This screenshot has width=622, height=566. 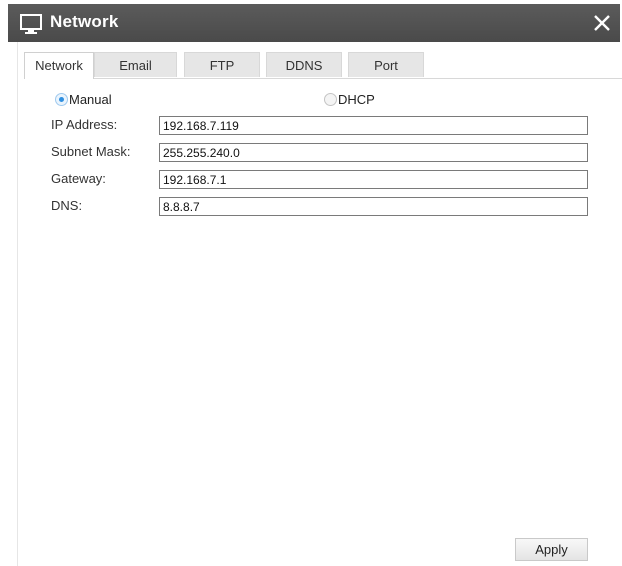 I want to click on title-bar: Network, so click(x=314, y=23).